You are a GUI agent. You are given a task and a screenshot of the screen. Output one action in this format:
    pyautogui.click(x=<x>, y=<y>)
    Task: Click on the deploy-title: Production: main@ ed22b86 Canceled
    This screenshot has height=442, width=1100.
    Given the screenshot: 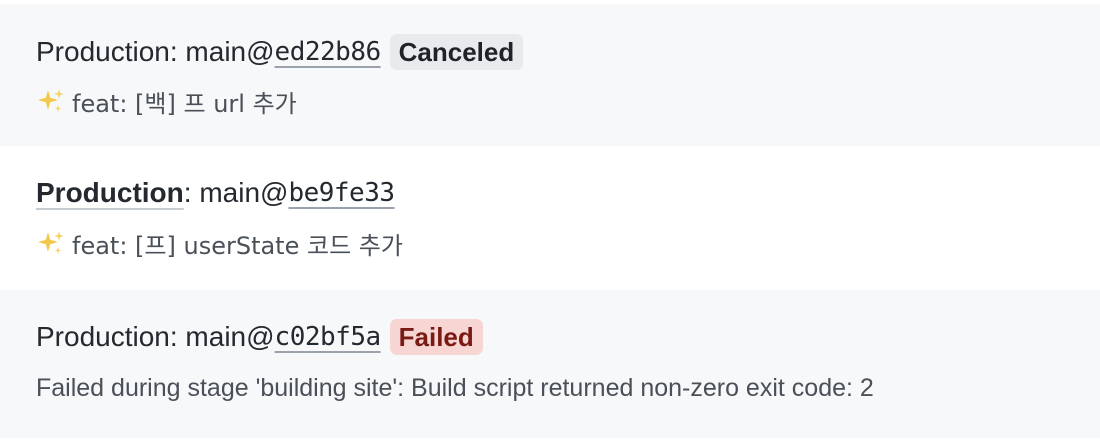 What is the action you would take?
    pyautogui.click(x=280, y=52)
    